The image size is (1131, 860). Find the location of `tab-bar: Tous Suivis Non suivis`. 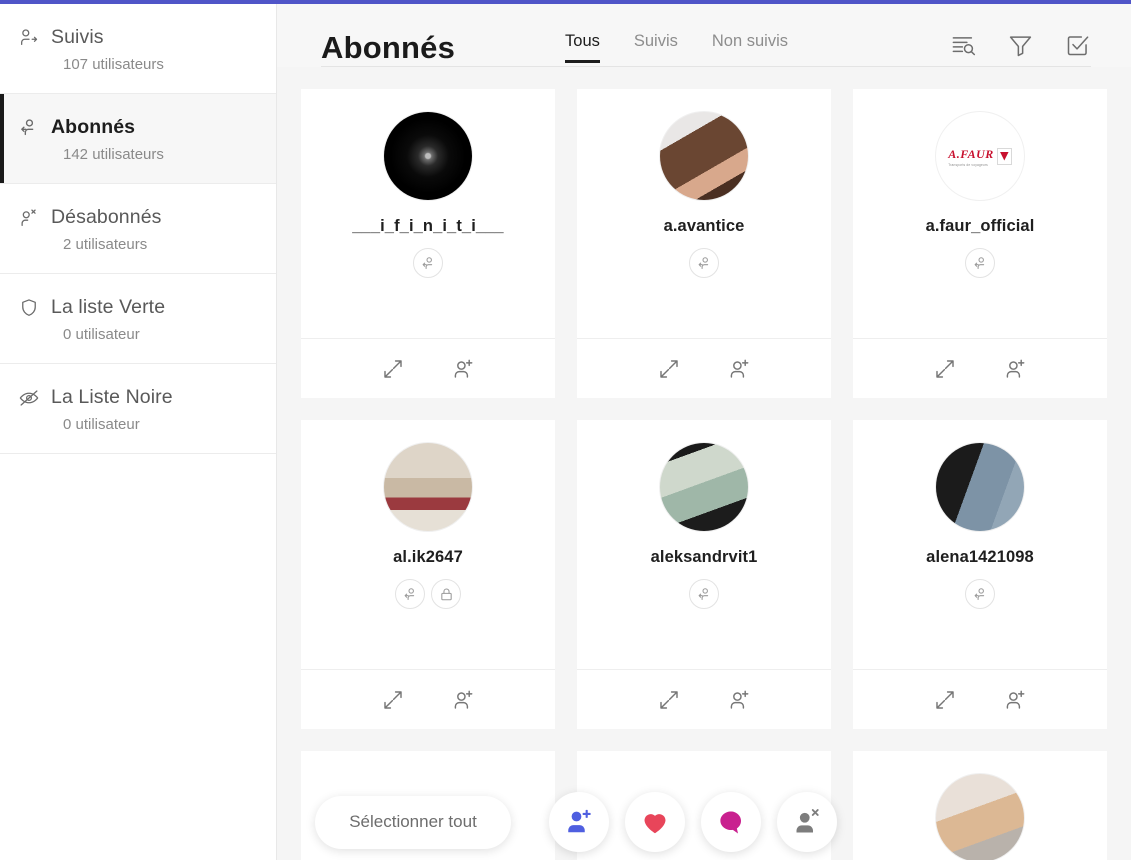

tab-bar: Tous Suivis Non suivis is located at coordinates (676, 48).